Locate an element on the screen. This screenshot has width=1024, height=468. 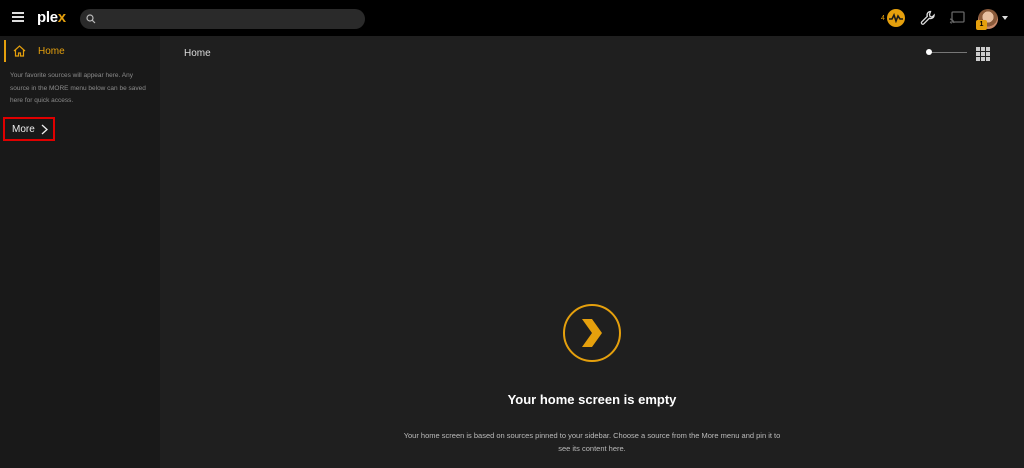
page-title: Home is located at coordinates (197, 53).